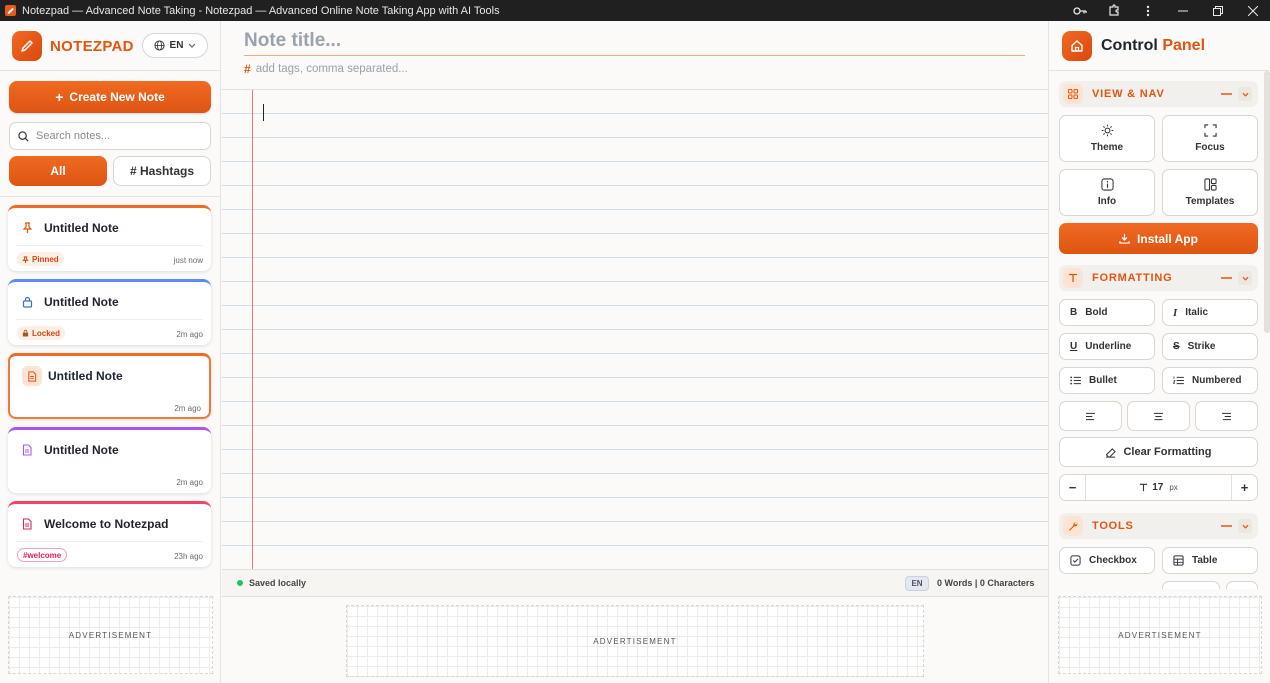  I want to click on section-view-nav: VIEW & NAV, so click(1158, 94).